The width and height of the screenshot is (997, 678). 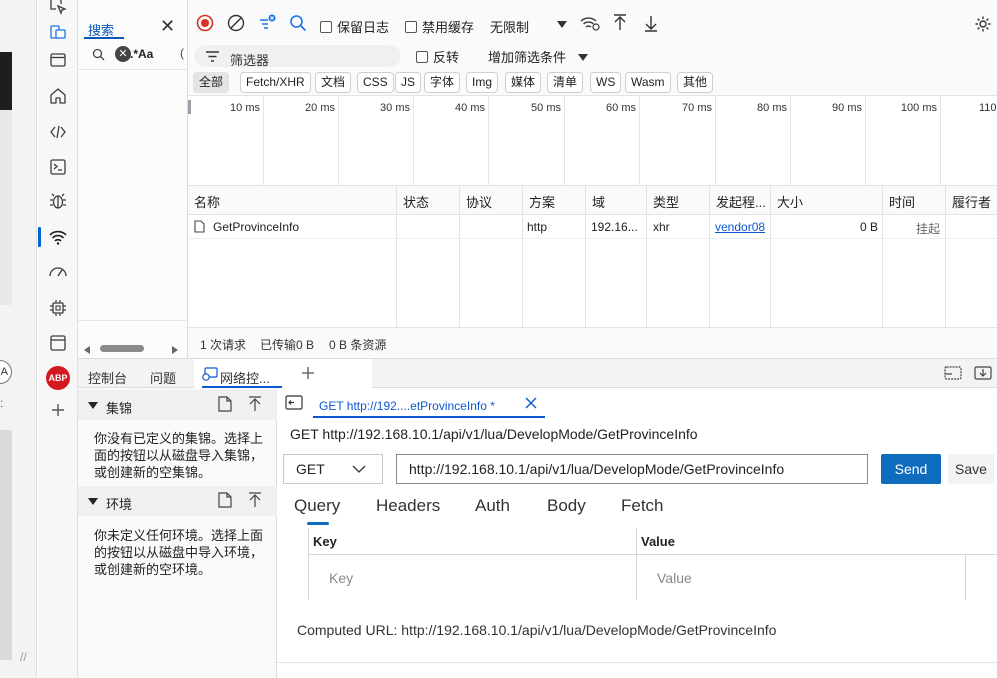 What do you see at coordinates (971, 200) in the screenshot?
I see `column-header-fulfilled-by: 履行者` at bounding box center [971, 200].